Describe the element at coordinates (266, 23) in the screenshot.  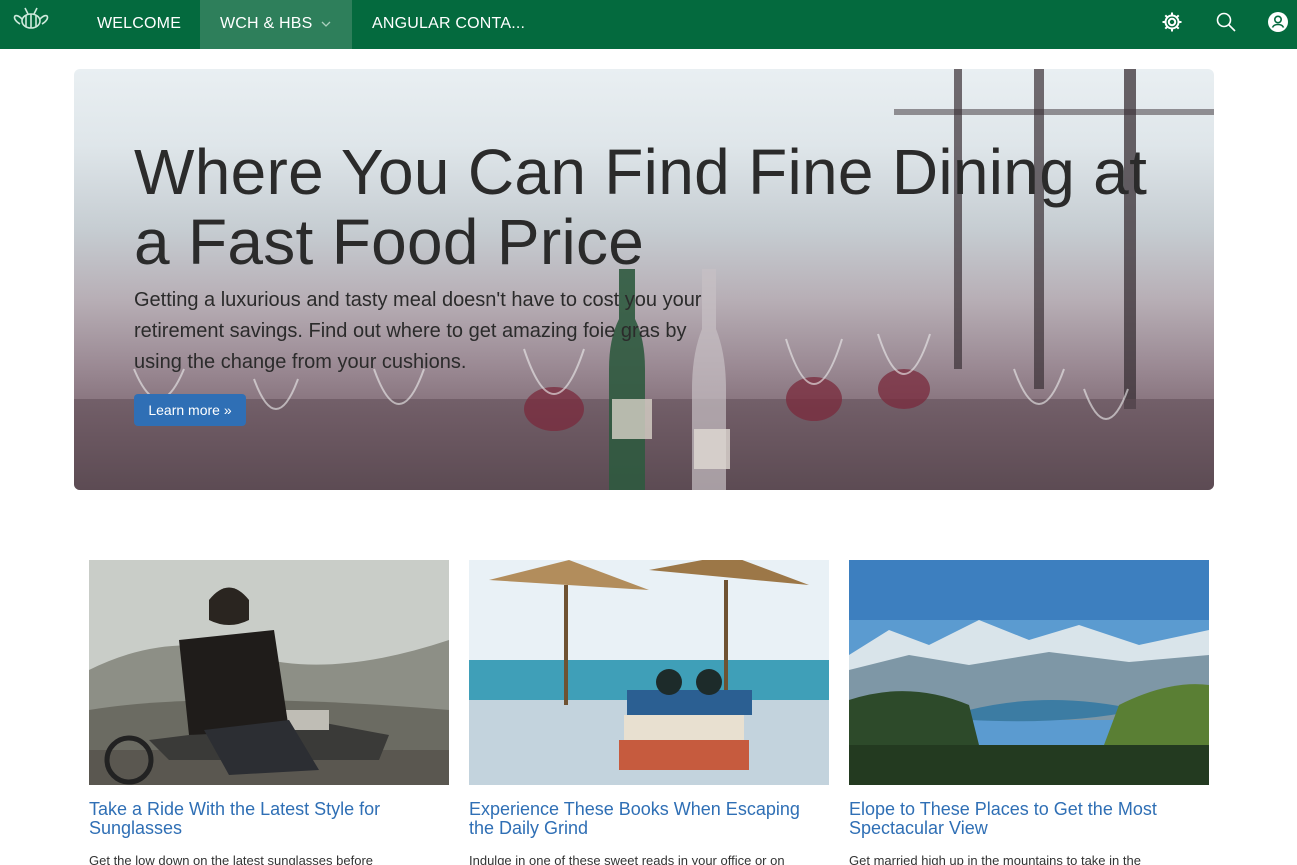
I see `nav-tab-wch-hbs-label: WCH & HBS` at that location.